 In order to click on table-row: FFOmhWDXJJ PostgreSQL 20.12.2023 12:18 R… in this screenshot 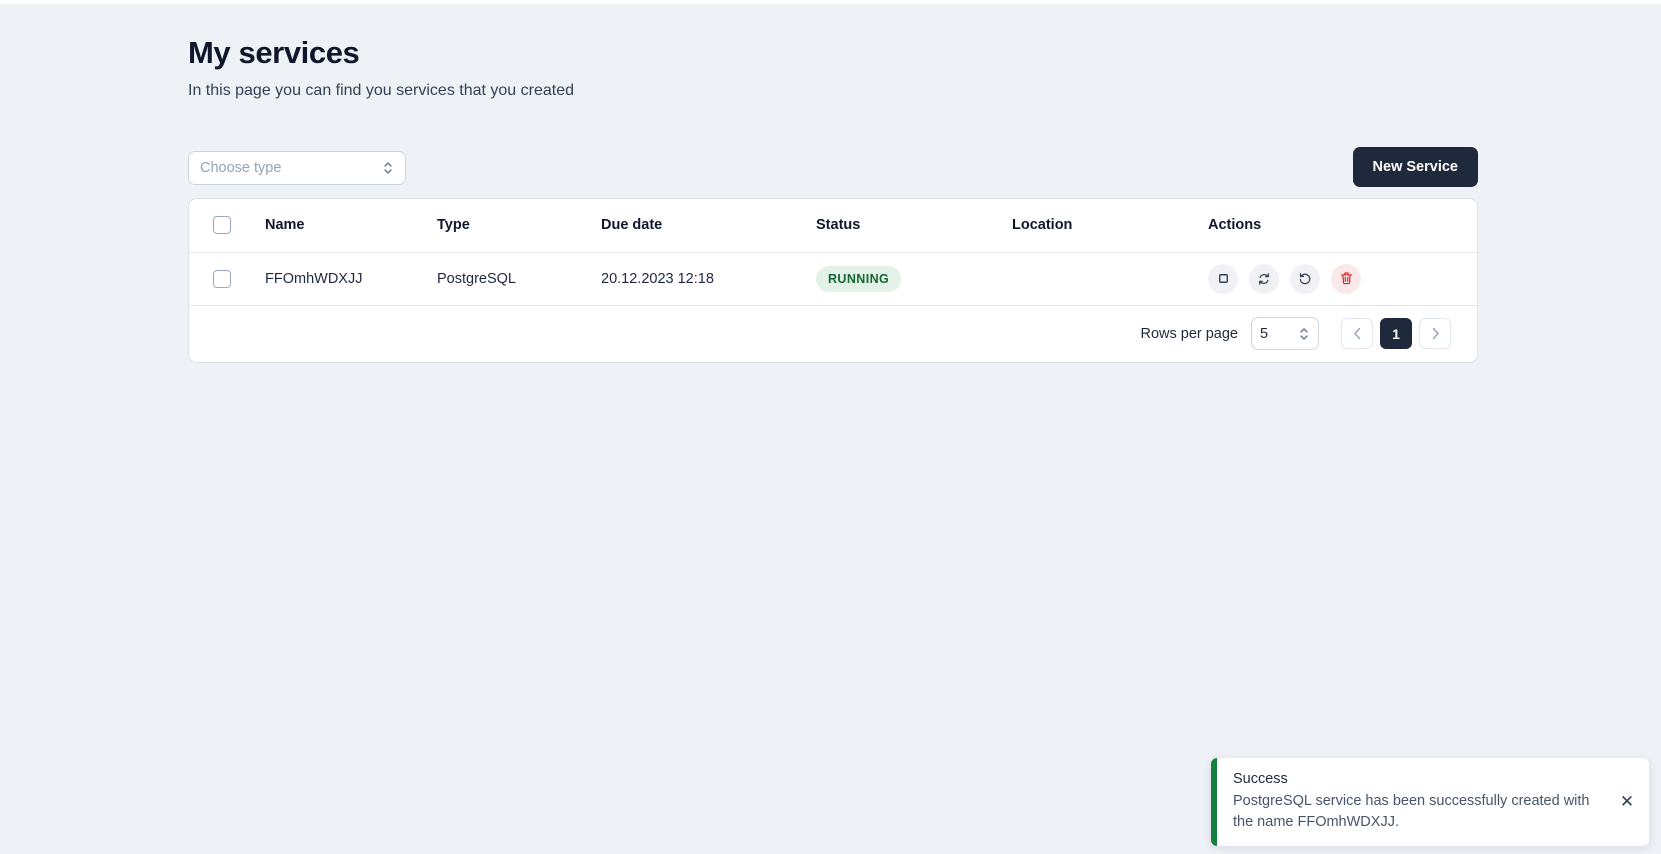, I will do `click(833, 279)`.